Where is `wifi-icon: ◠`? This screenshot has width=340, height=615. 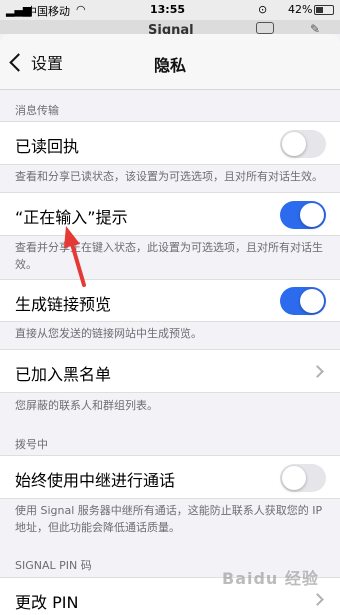
wifi-icon: ◠ is located at coordinates (81, 9).